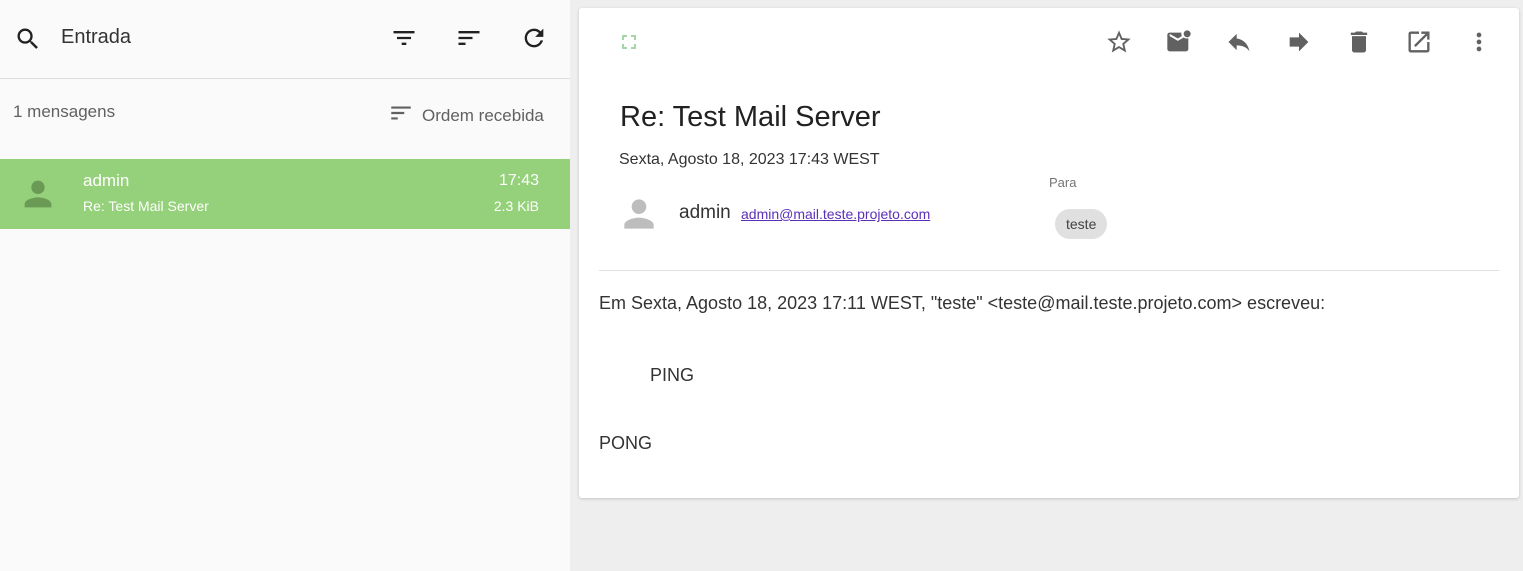 The image size is (1523, 571). What do you see at coordinates (401, 115) in the screenshot?
I see `sort-order-icon` at bounding box center [401, 115].